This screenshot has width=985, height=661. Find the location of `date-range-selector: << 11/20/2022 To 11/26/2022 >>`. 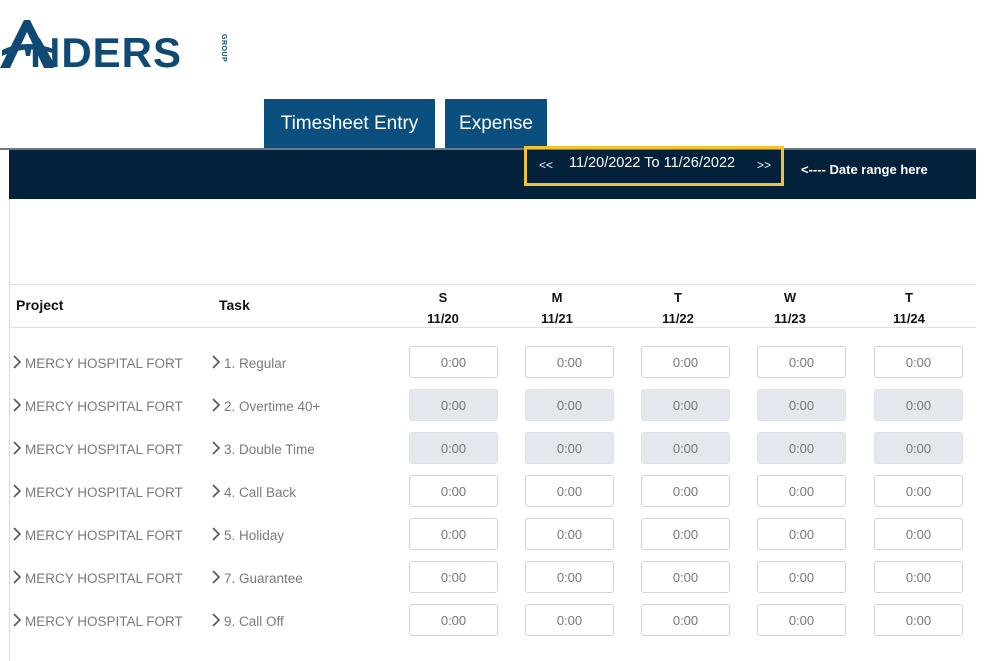

date-range-selector: << 11/20/2022 To 11/26/2022 >> is located at coordinates (654, 166).